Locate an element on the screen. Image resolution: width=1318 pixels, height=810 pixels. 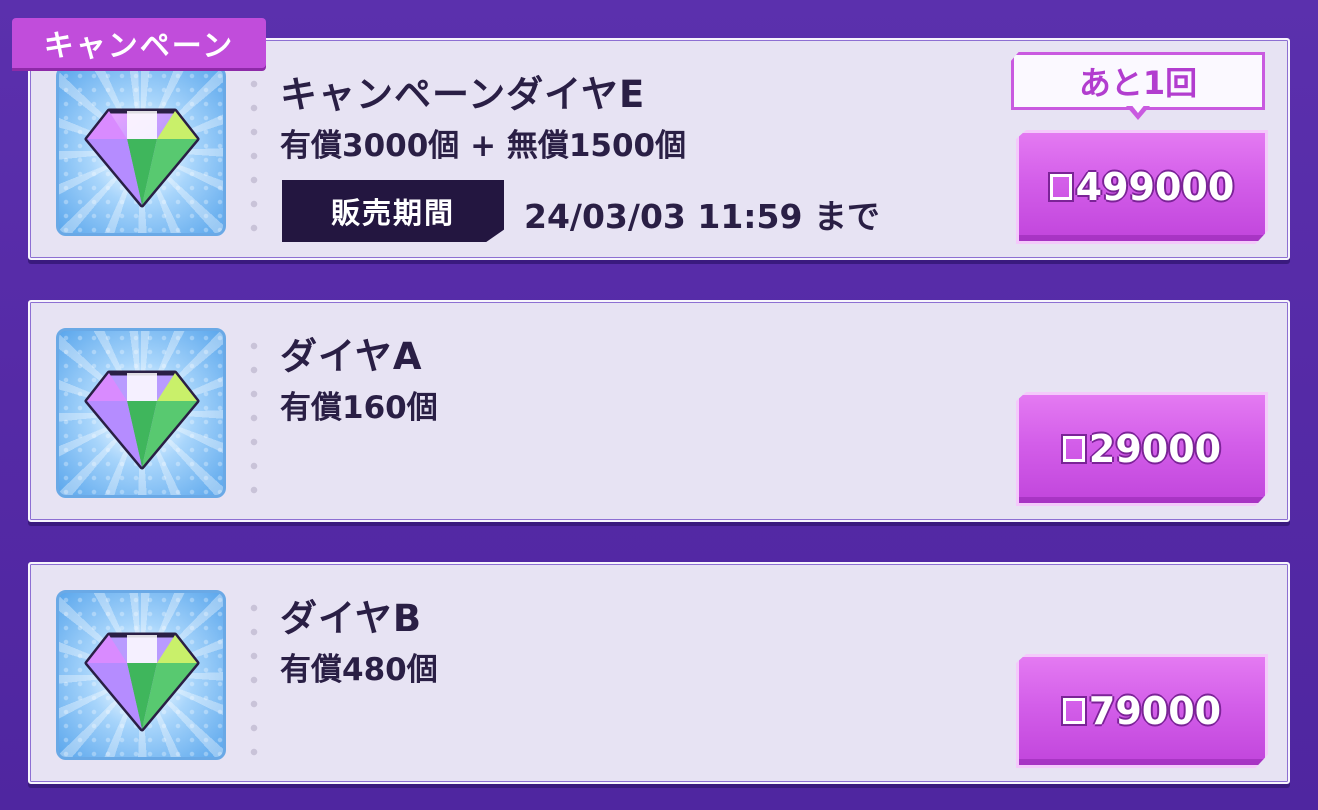
sale-period-label: 販売期間 is located at coordinates (393, 211).